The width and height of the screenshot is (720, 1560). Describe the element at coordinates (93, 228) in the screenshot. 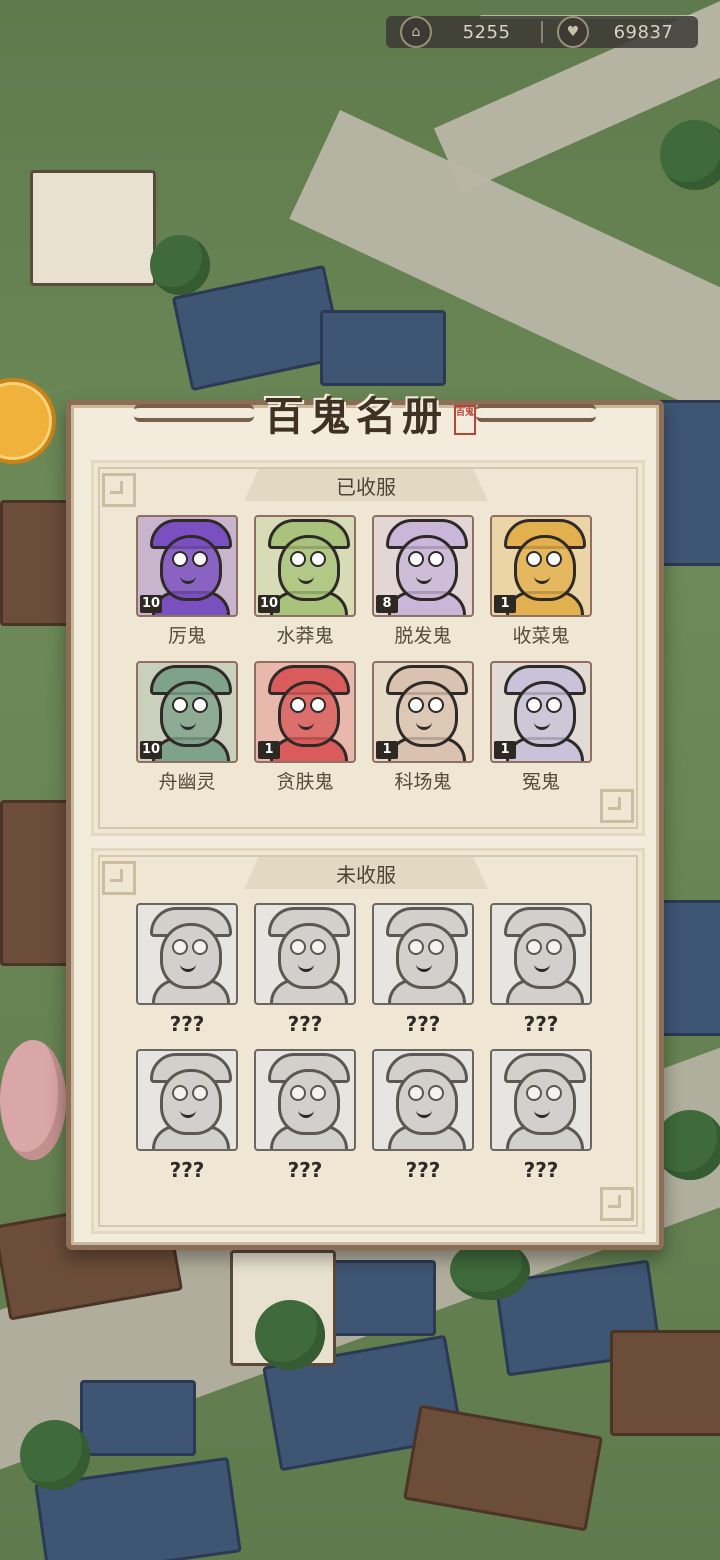

I see `building` at that location.